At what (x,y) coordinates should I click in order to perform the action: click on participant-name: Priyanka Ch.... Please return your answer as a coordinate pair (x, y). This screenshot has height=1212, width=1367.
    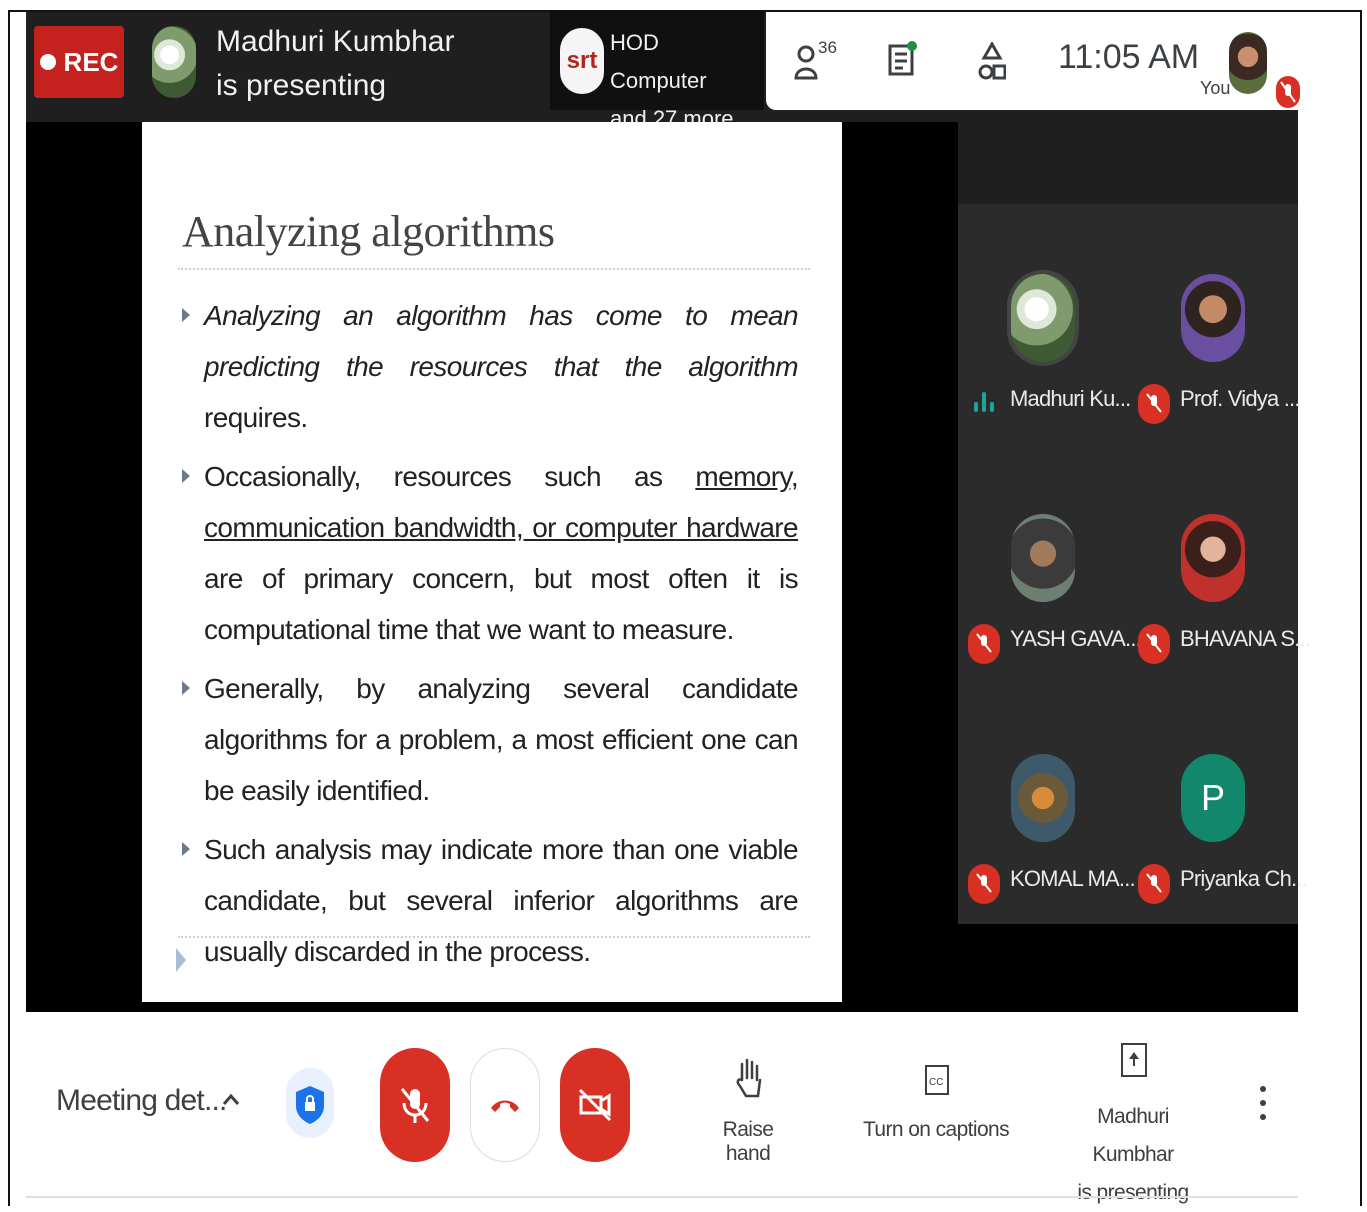
    Looking at the image, I should click on (1244, 878).